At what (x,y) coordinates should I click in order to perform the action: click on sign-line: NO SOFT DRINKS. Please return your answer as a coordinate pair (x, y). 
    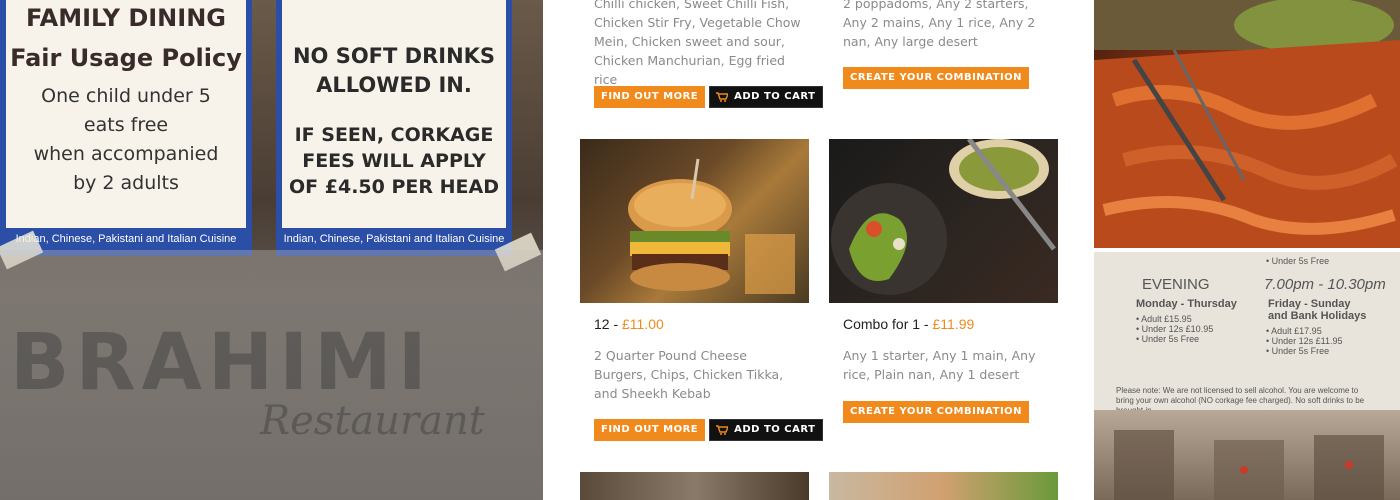
    Looking at the image, I should click on (394, 56).